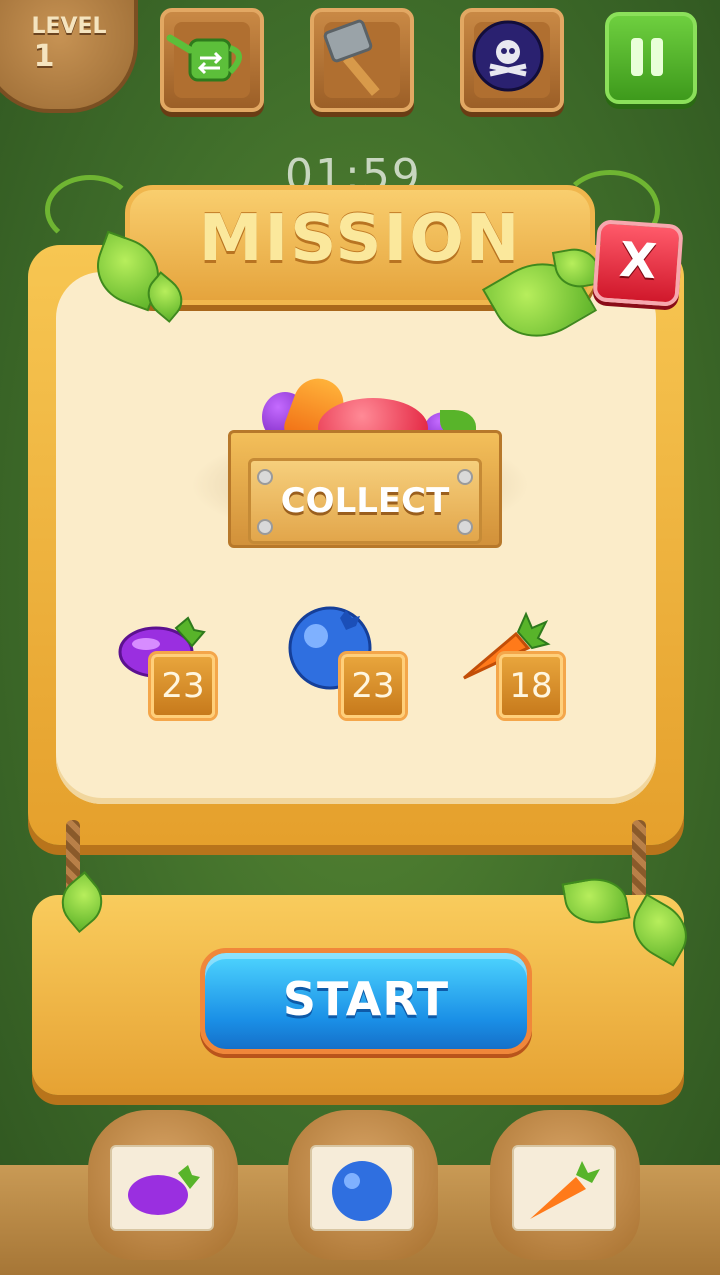 The width and height of the screenshot is (720, 1275). What do you see at coordinates (360, 239) in the screenshot?
I see `mission-title: MISSION` at bounding box center [360, 239].